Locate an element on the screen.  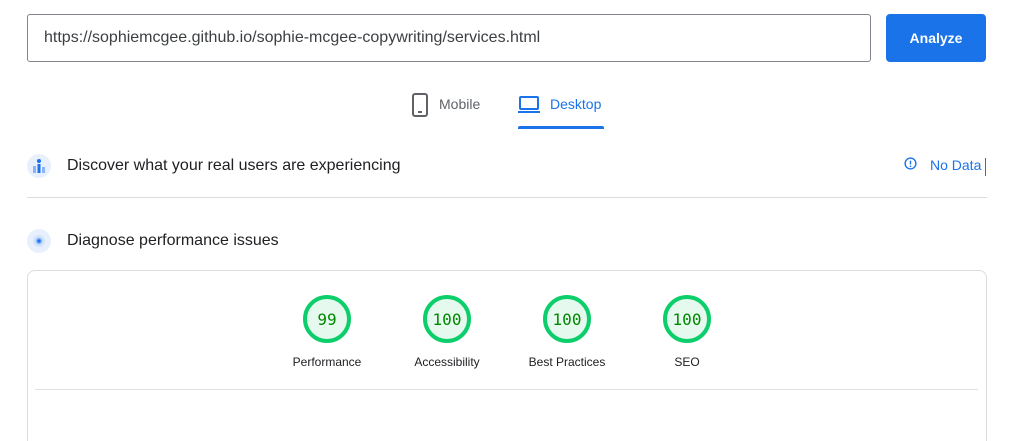
text-cursor is located at coordinates (985, 167).